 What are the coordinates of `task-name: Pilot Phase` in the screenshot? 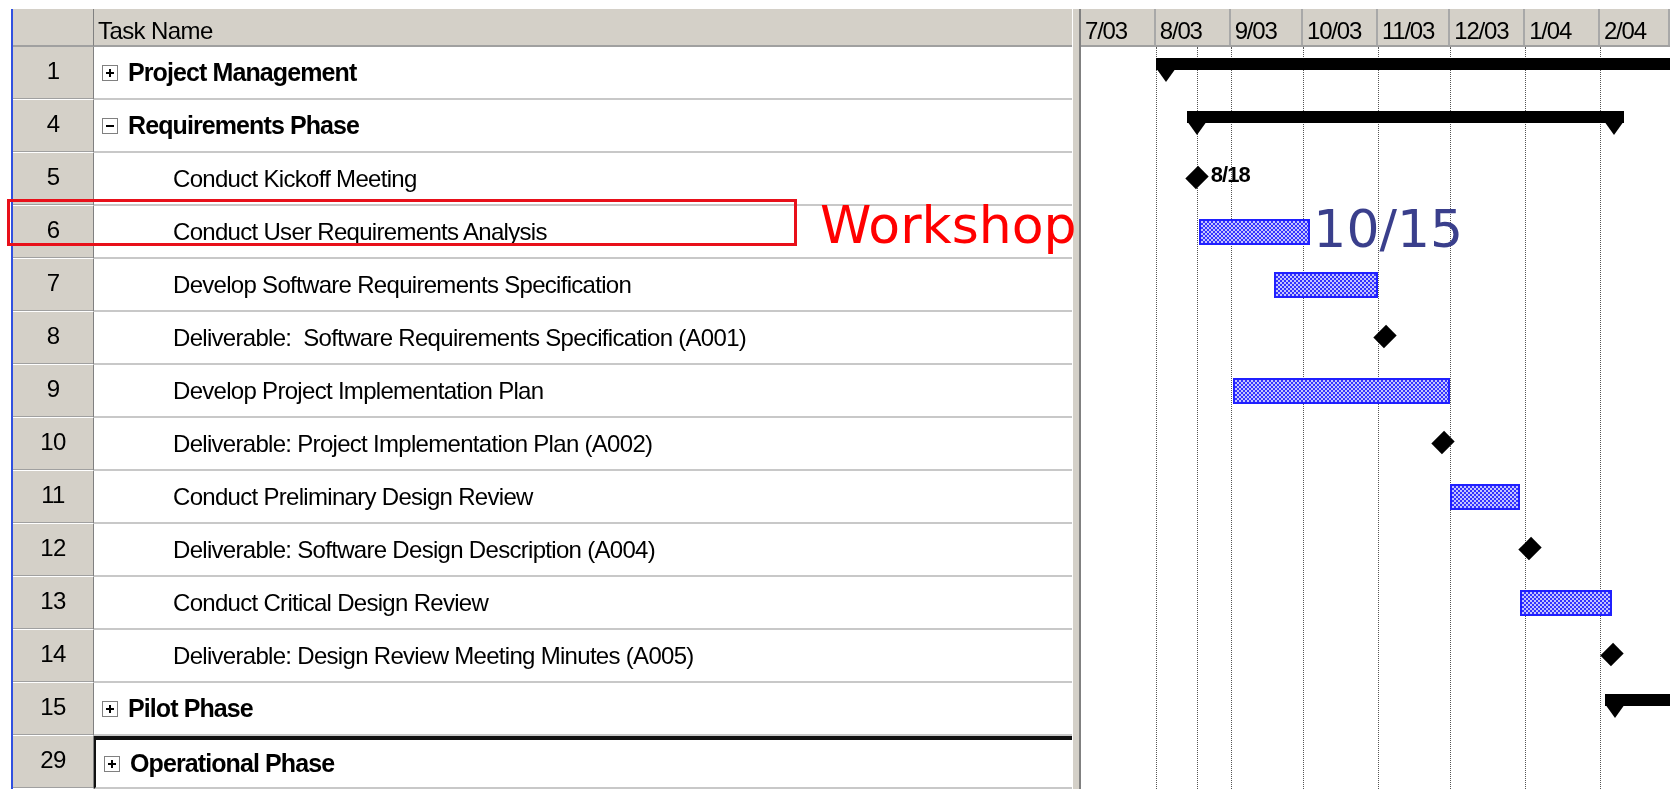 It's located at (190, 708).